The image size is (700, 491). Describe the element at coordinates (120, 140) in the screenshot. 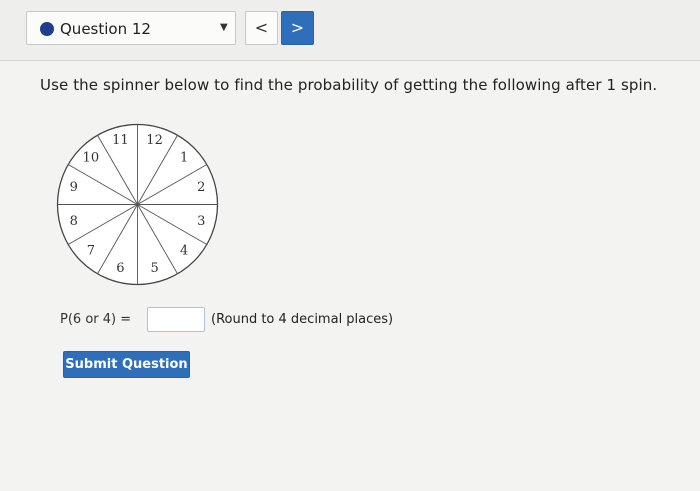

I see `spinner-number-11: 11` at that location.